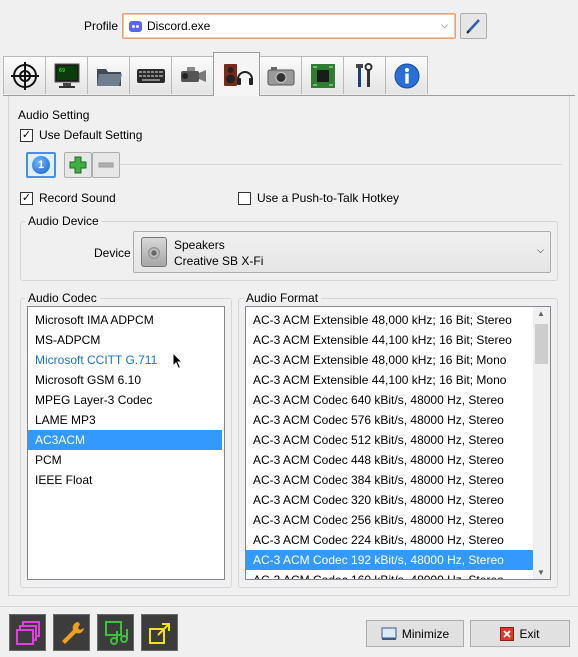  Describe the element at coordinates (126, 340) in the screenshot. I see `list-item: MS-ADPCM` at that location.